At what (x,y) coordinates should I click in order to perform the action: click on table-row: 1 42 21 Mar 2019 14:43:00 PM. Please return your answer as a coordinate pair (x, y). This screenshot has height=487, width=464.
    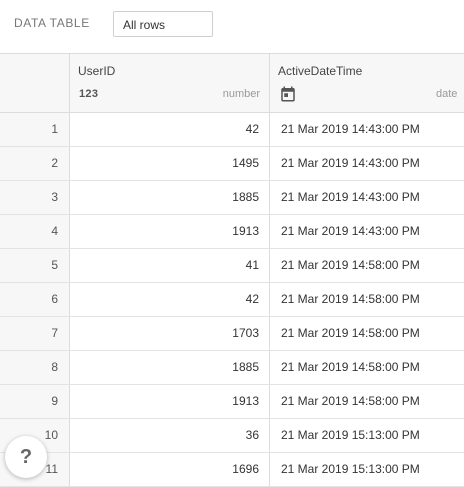
    Looking at the image, I should click on (232, 130).